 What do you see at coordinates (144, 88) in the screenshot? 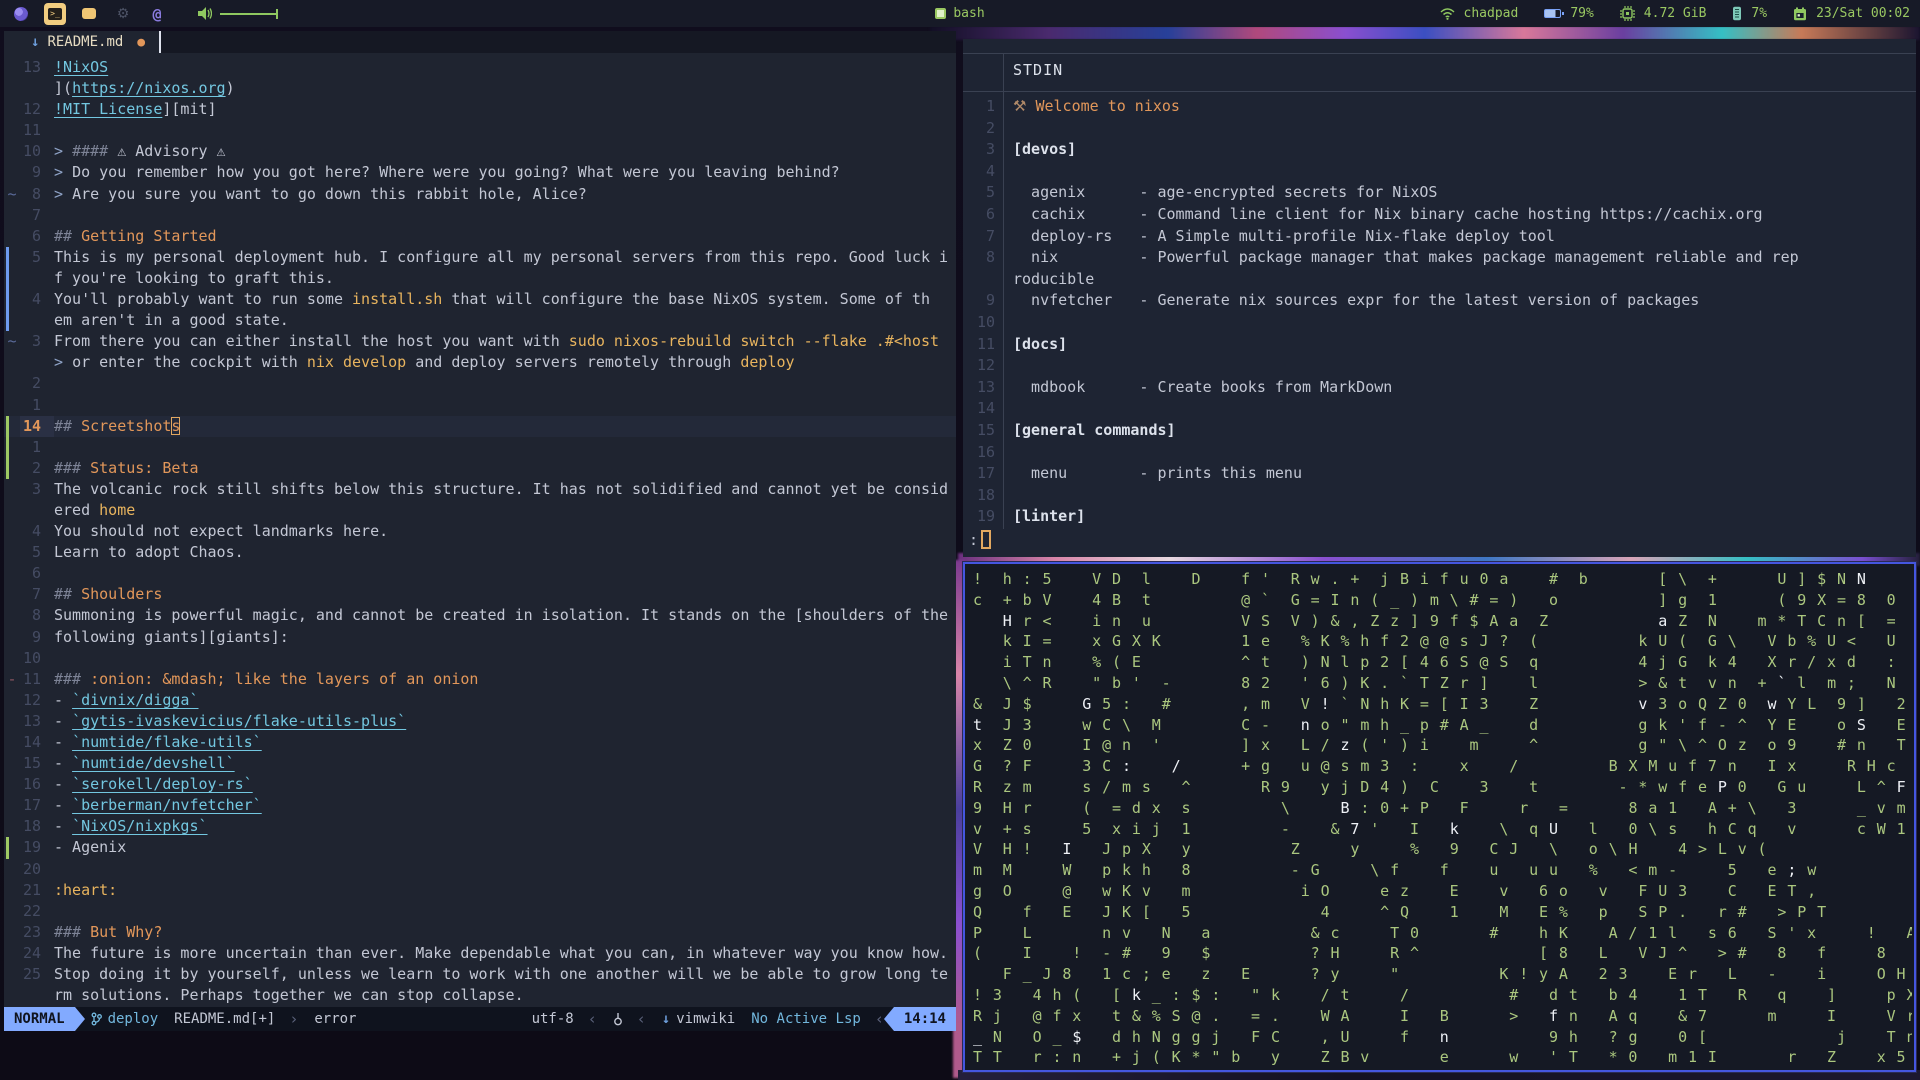
I see `editor-line: ](https://nixos.org)` at bounding box center [144, 88].